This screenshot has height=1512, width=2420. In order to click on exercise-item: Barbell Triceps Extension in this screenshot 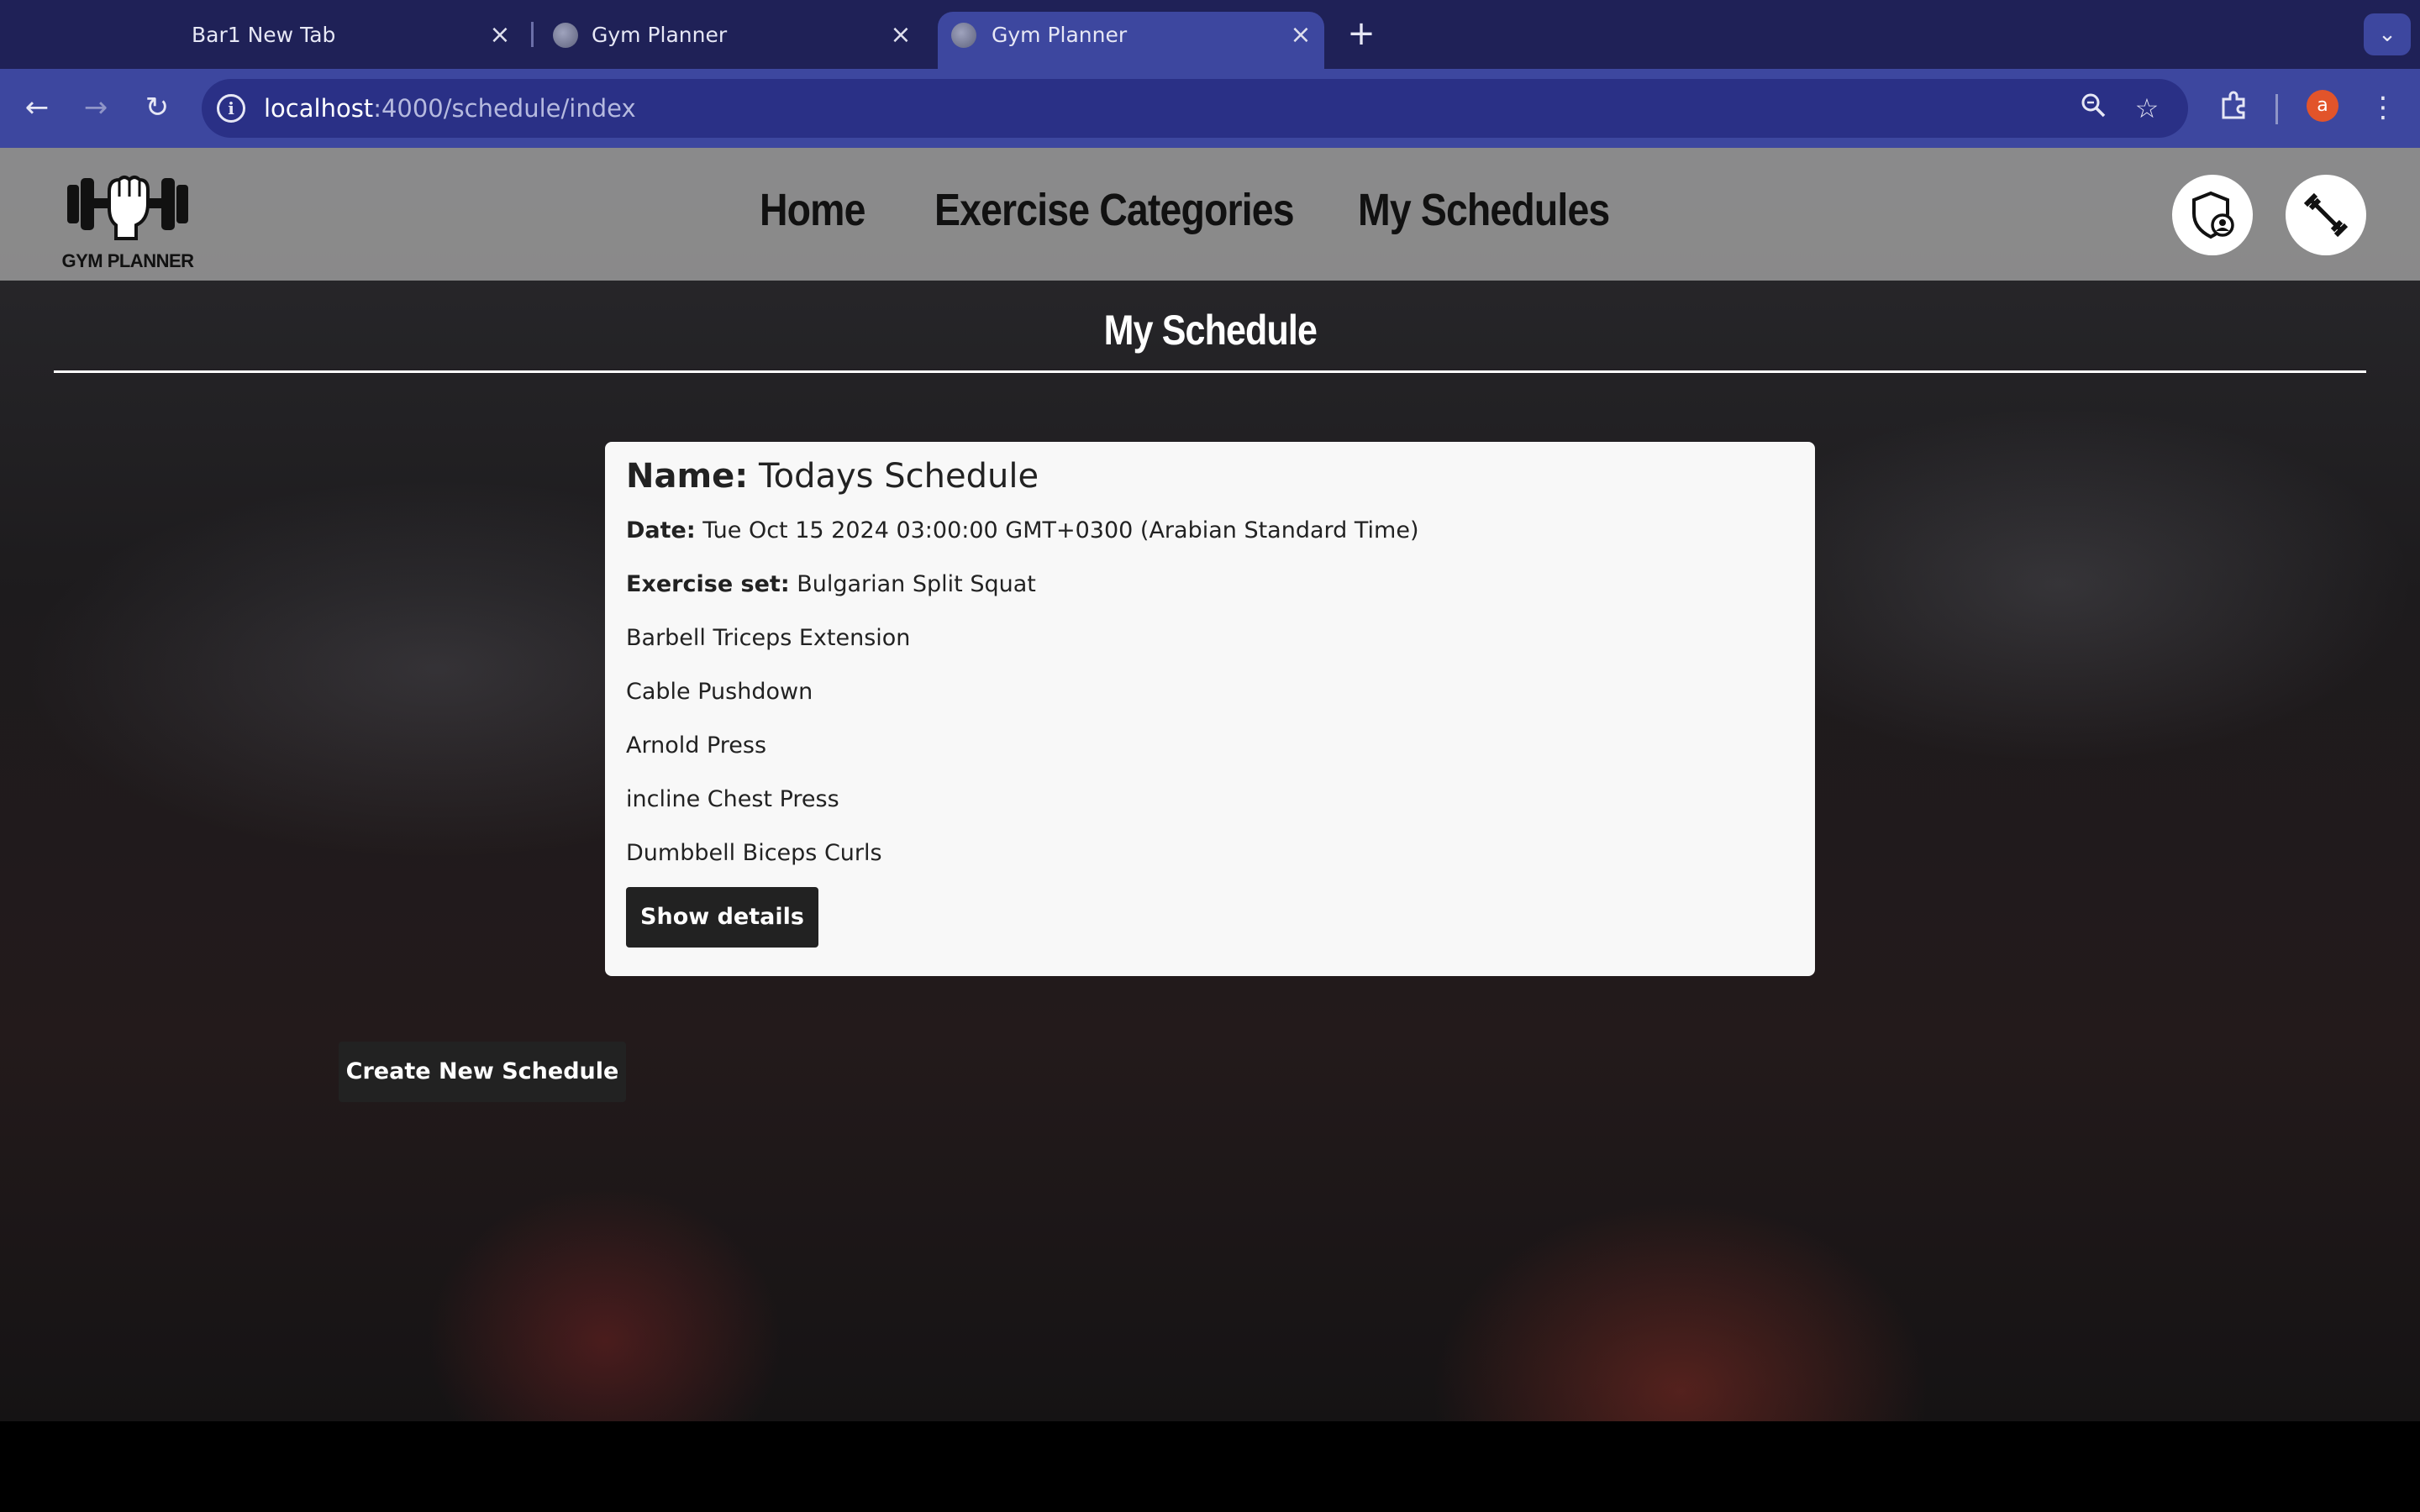, I will do `click(768, 638)`.